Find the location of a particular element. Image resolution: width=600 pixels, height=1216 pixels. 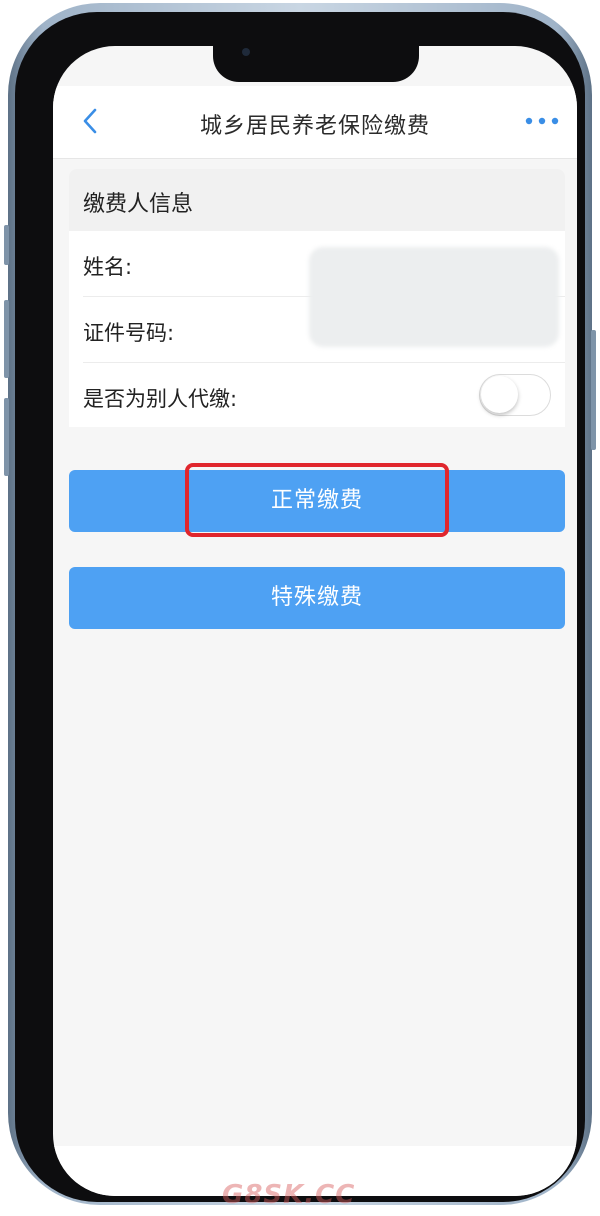

name-label: 姓名: is located at coordinates (108, 267).